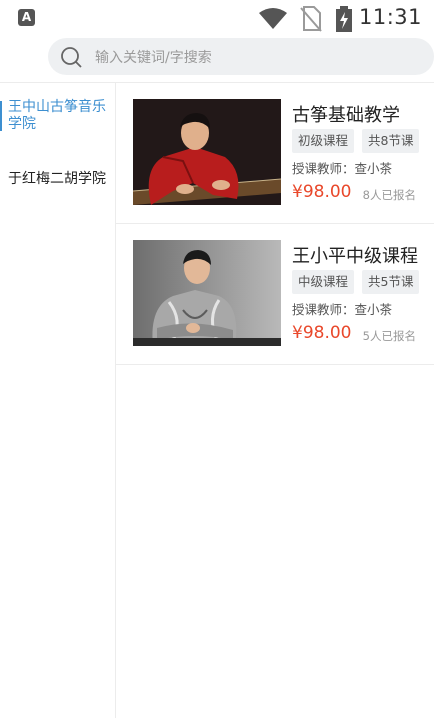 This screenshot has height=728, width=434. I want to click on sidebar-item-label: 于红梅二胡学院, so click(57, 179).